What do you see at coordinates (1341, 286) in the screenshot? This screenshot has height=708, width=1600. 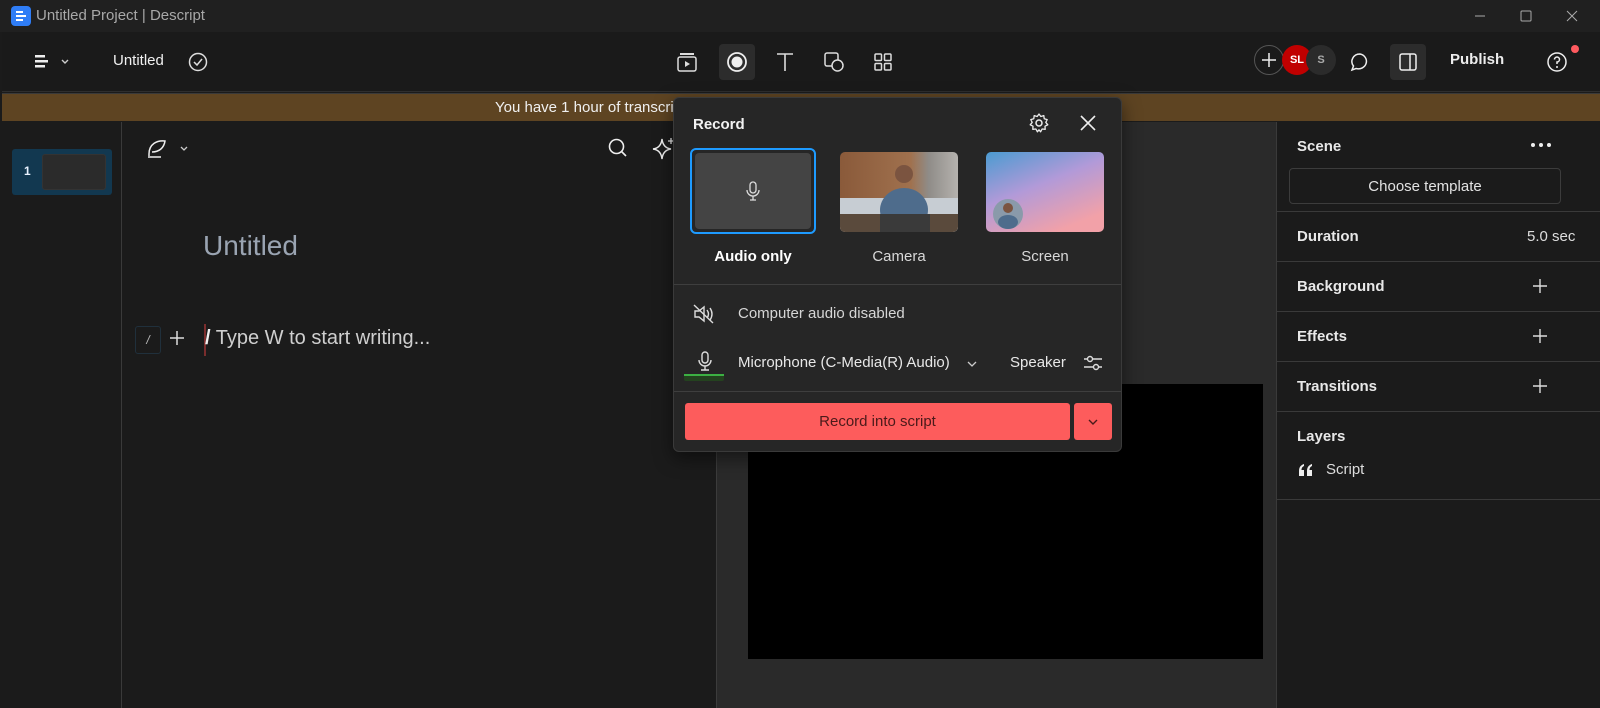 I see `background-label: Background` at bounding box center [1341, 286].